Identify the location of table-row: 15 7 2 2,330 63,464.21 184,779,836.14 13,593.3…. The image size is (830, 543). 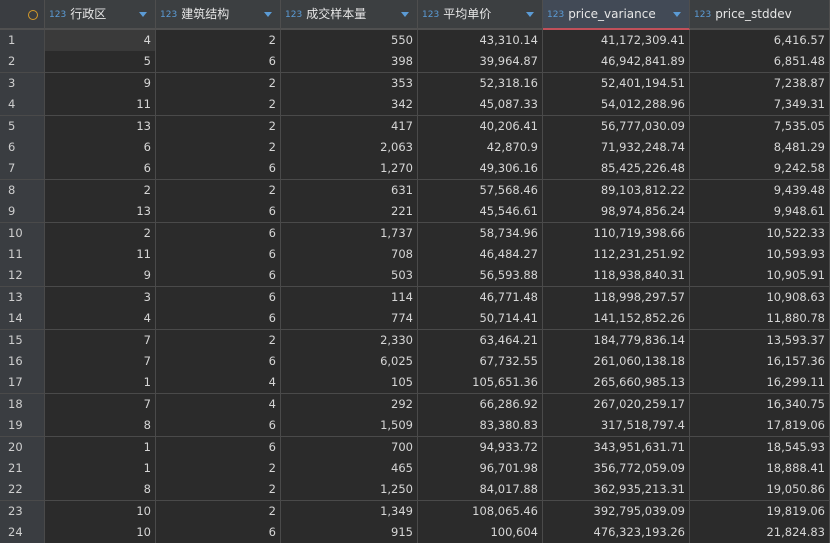
(415, 340).